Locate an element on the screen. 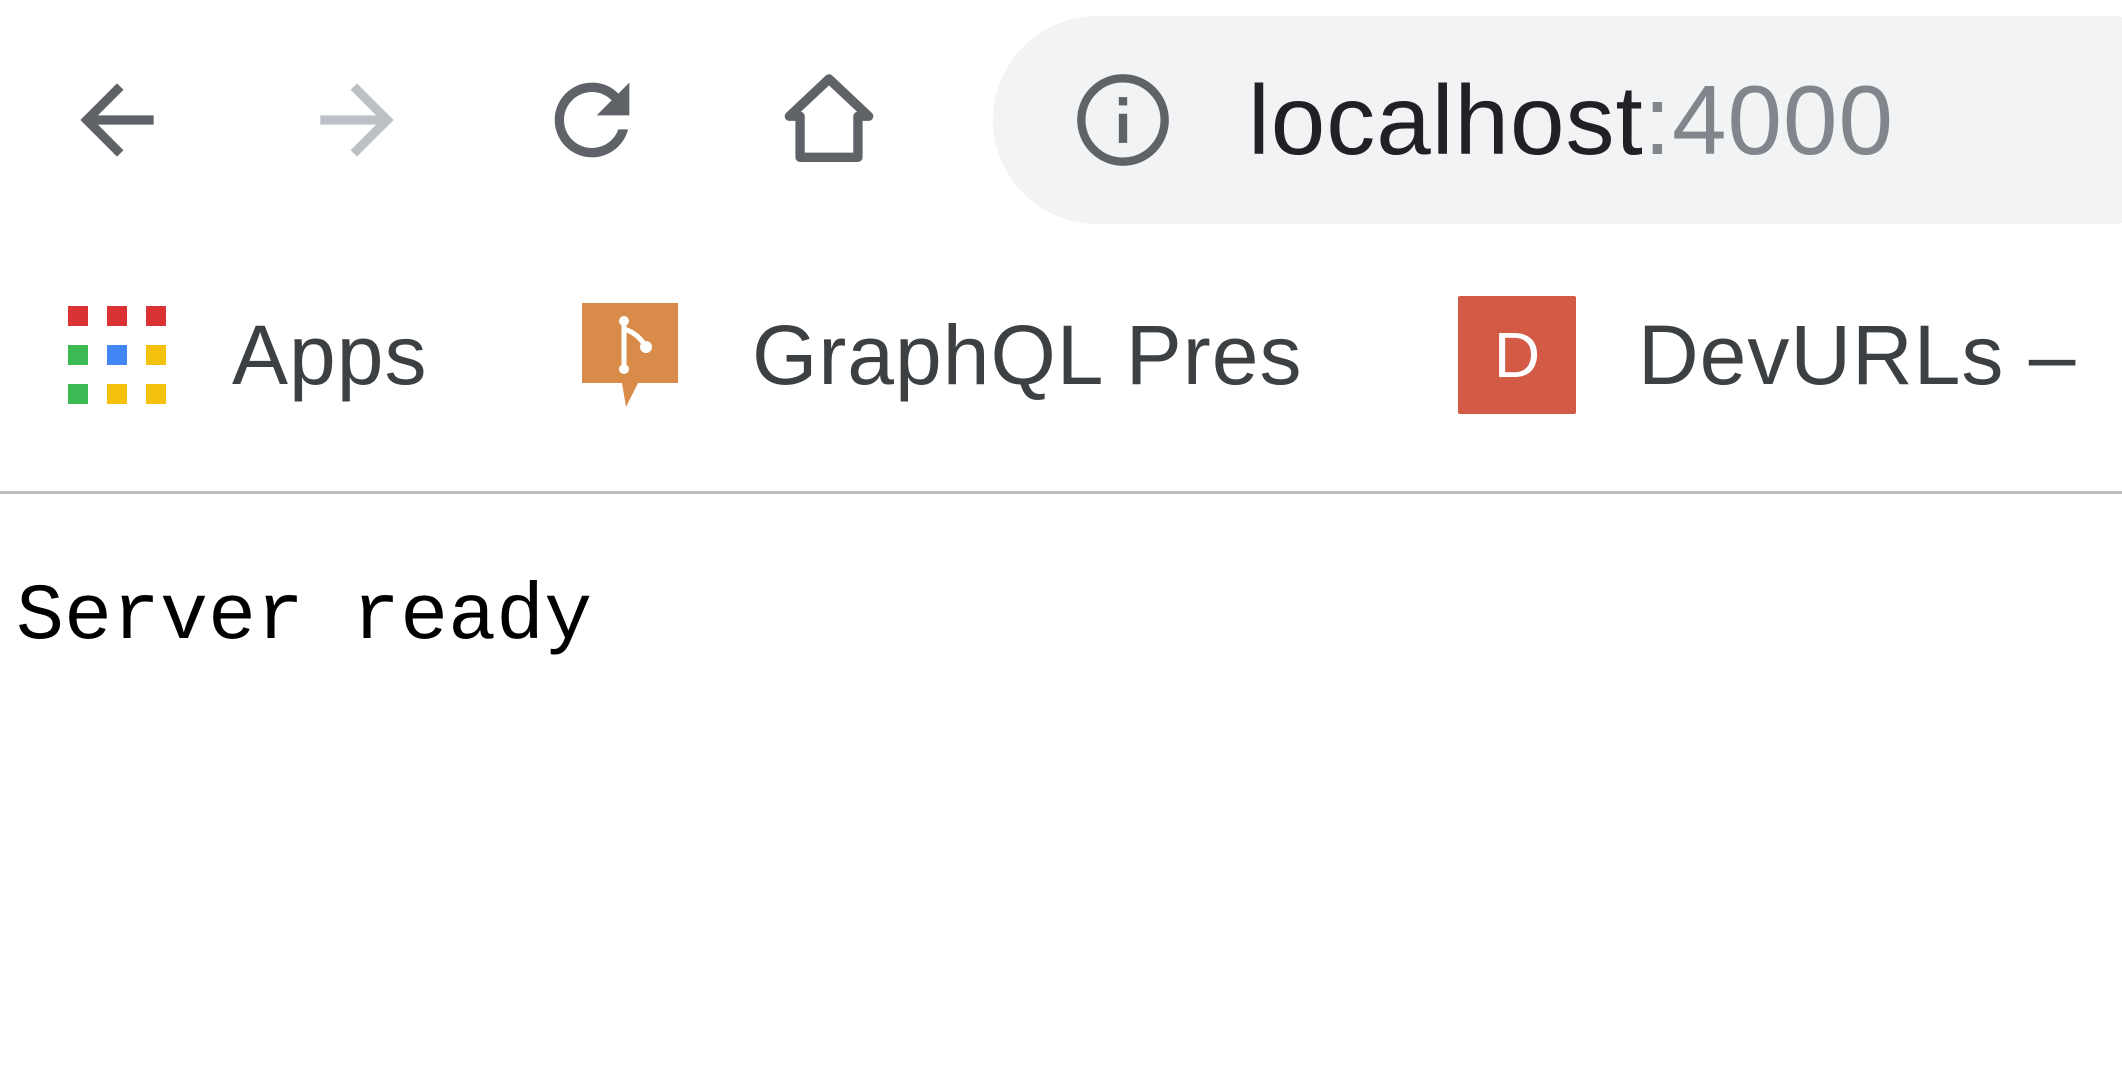  back-button is located at coordinates (117, 120).